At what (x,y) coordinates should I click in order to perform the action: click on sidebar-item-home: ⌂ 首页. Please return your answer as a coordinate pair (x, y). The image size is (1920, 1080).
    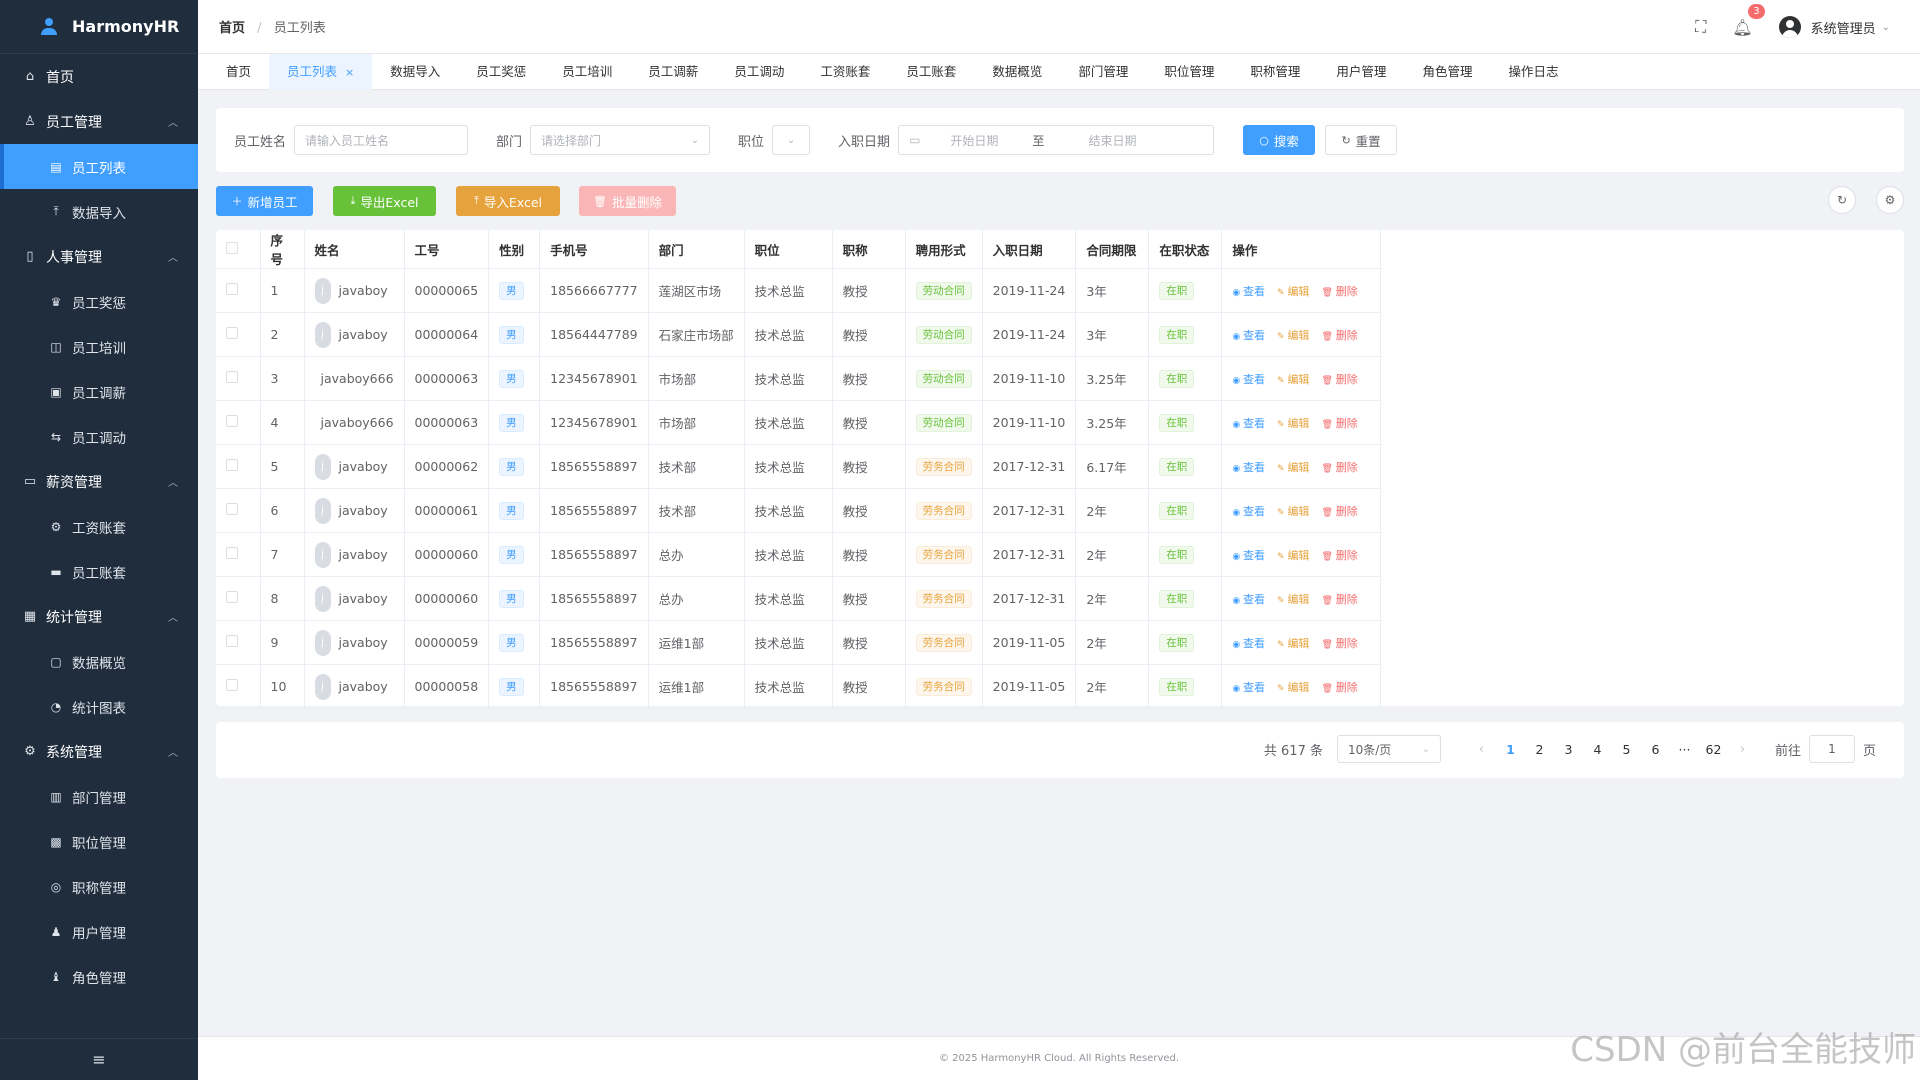
    Looking at the image, I should click on (99, 76).